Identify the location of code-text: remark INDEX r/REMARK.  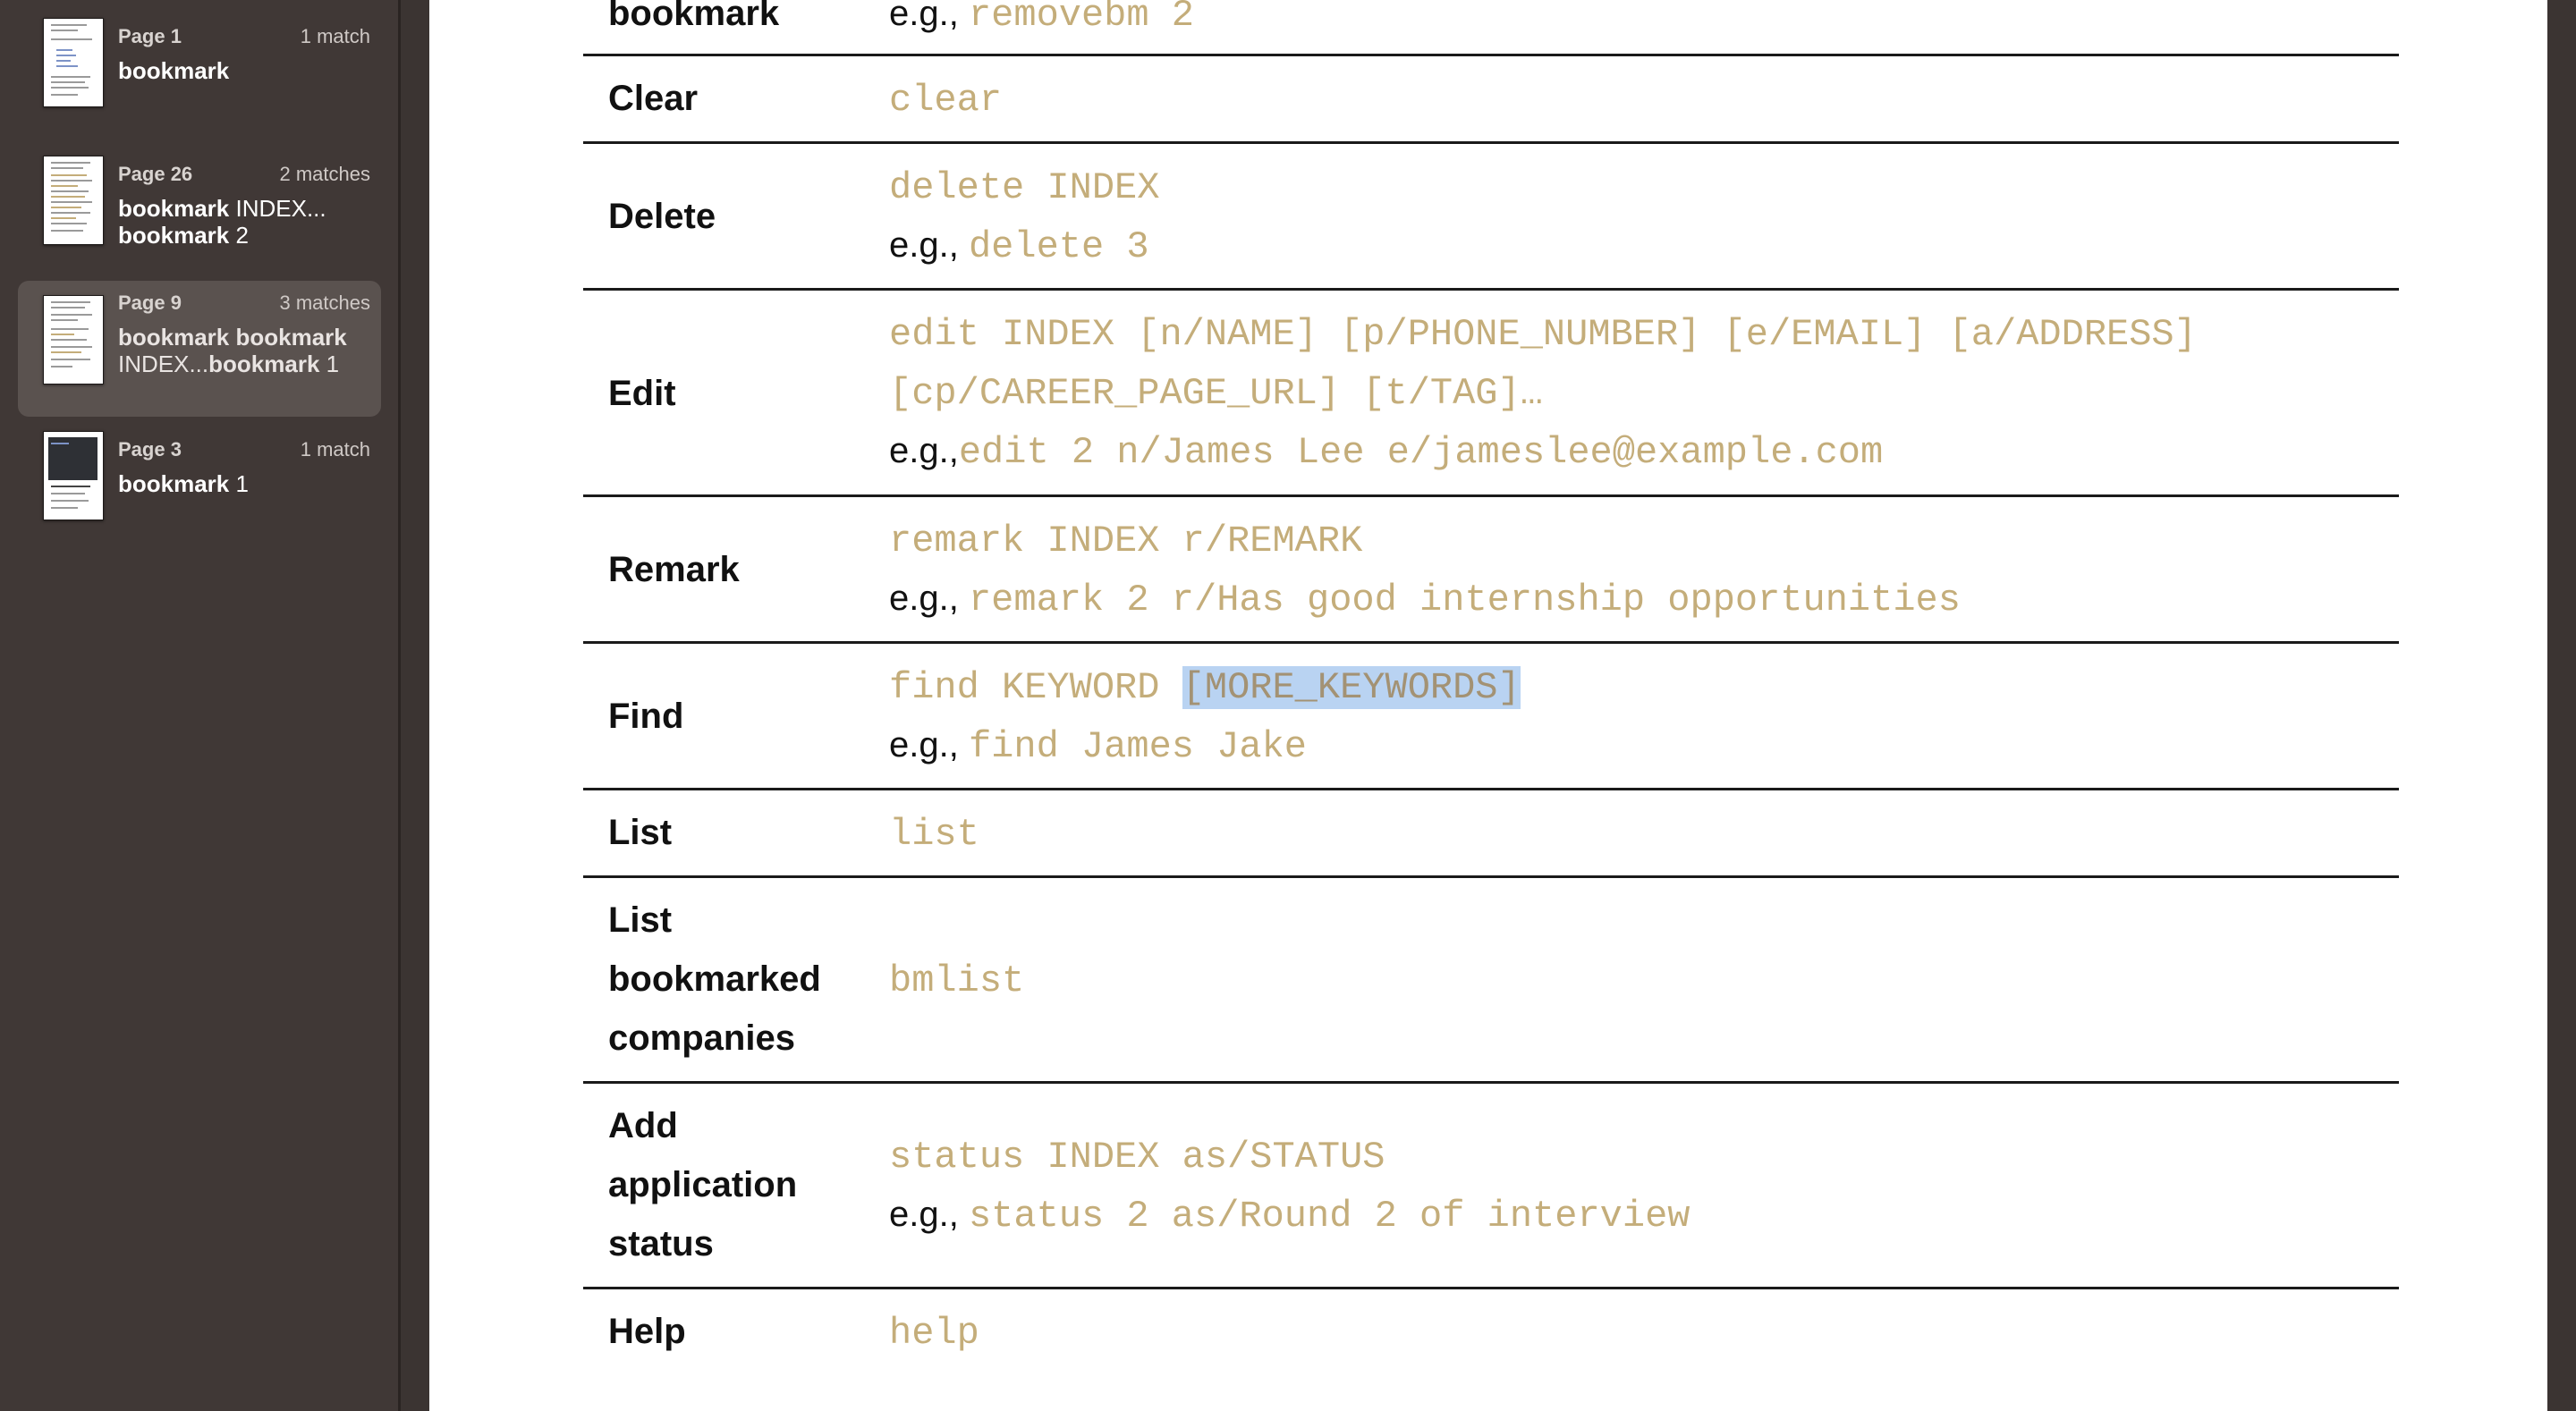
(1126, 541).